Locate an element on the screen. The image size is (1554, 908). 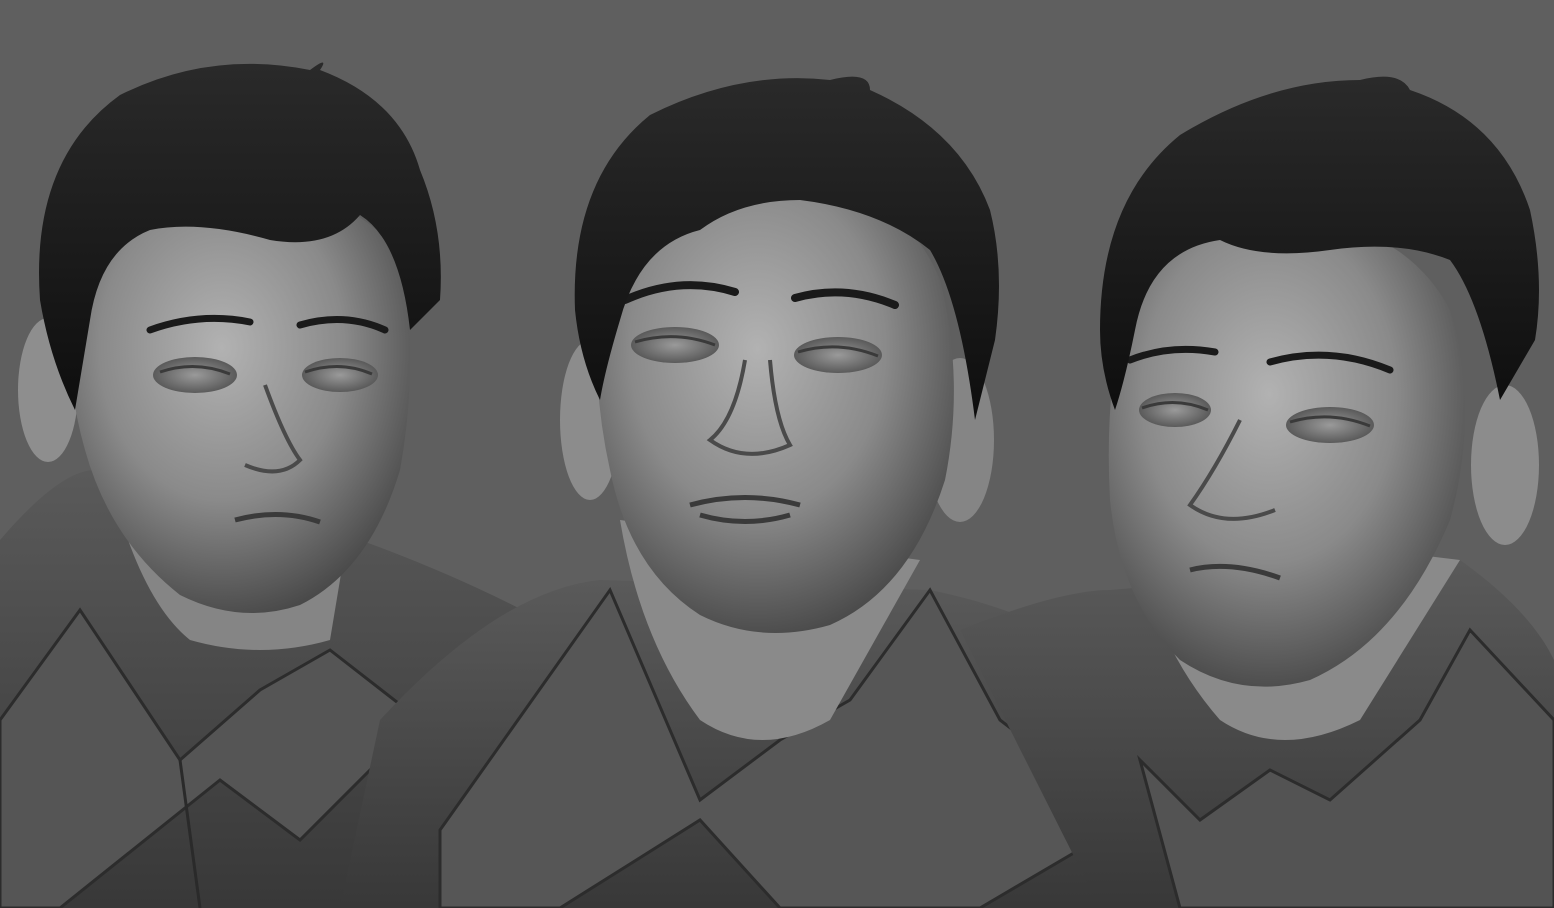
eye-front-bust-b is located at coordinates (838, 355).